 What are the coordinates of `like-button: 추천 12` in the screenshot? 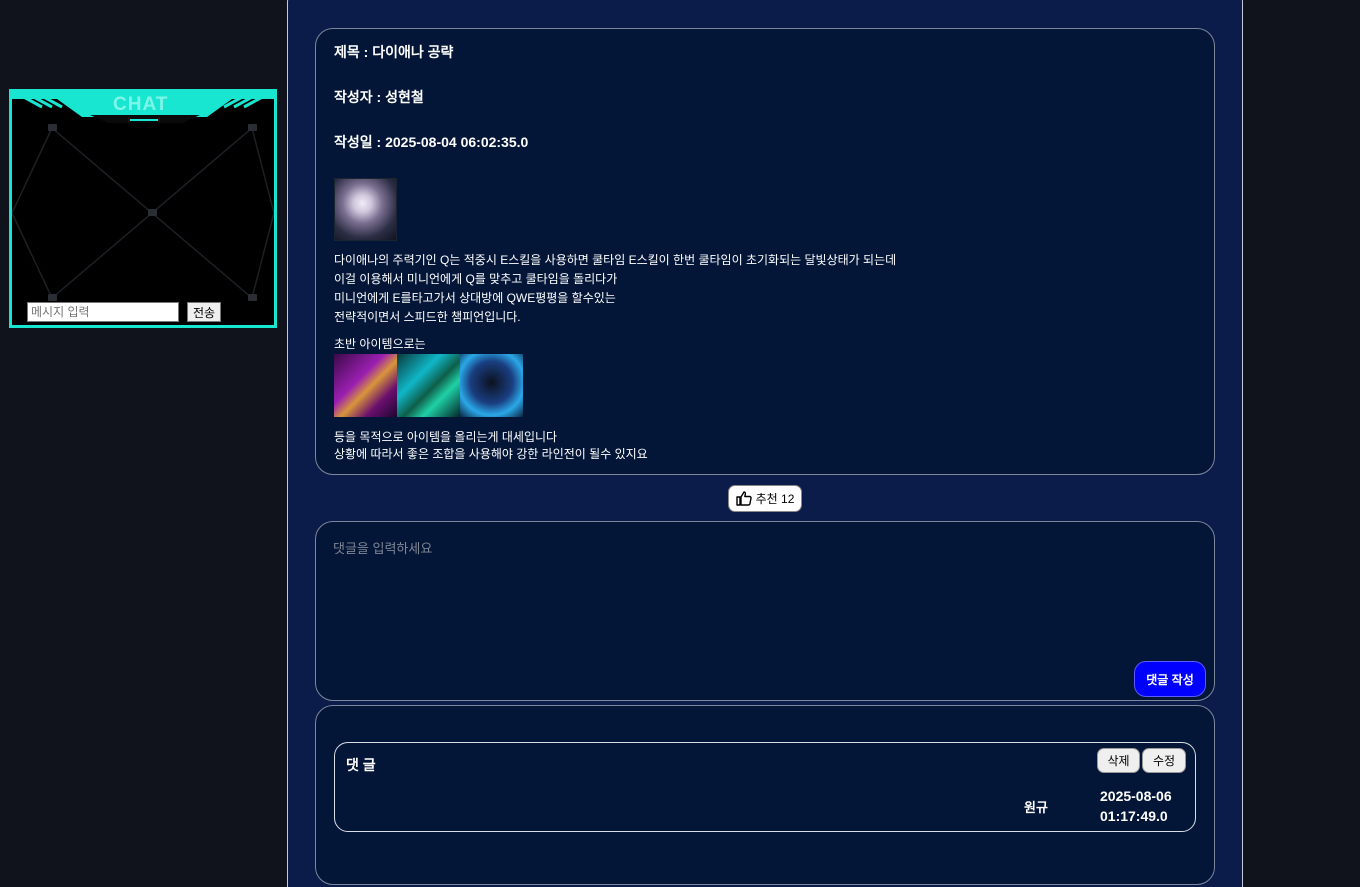 It's located at (765, 498).